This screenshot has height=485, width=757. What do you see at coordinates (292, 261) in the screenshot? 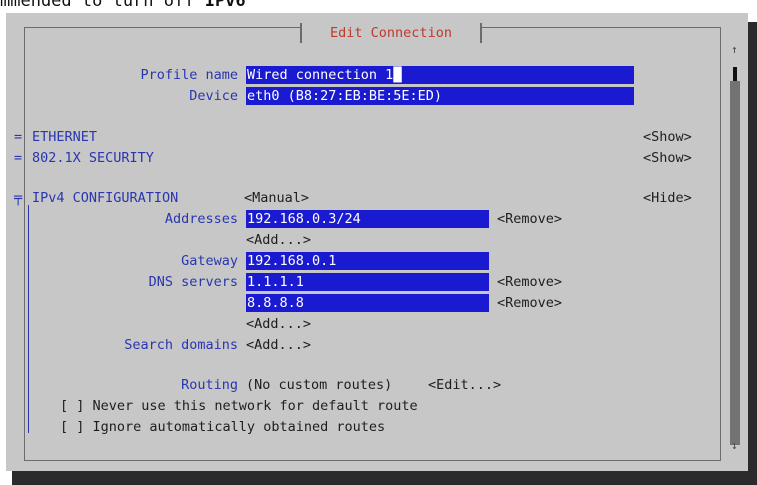
I see `gateway-value: 192.168.0.1` at bounding box center [292, 261].